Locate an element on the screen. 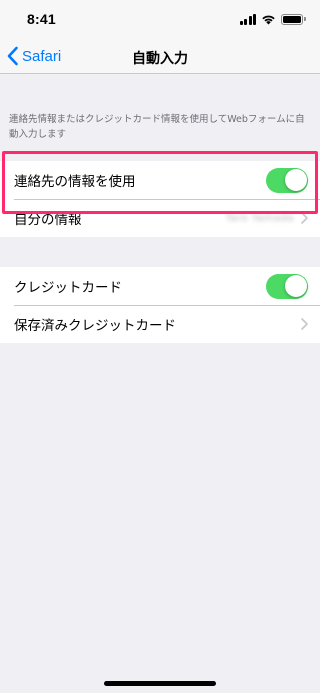 Image resolution: width=320 pixels, height=693 pixels. my-info-value: Taro Yamada is located at coordinates (259, 218).